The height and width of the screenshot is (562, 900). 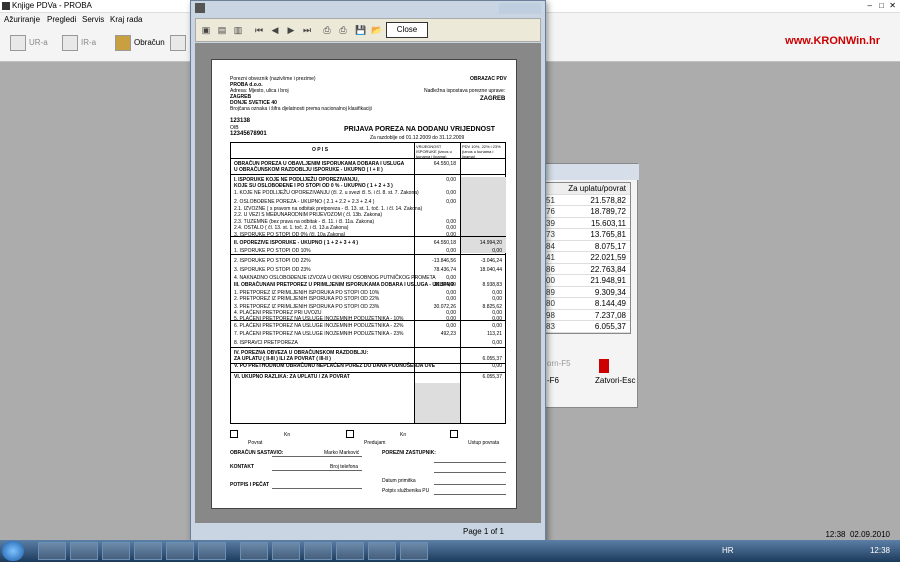 I want to click on exit-door-icon, so click(x=604, y=366).